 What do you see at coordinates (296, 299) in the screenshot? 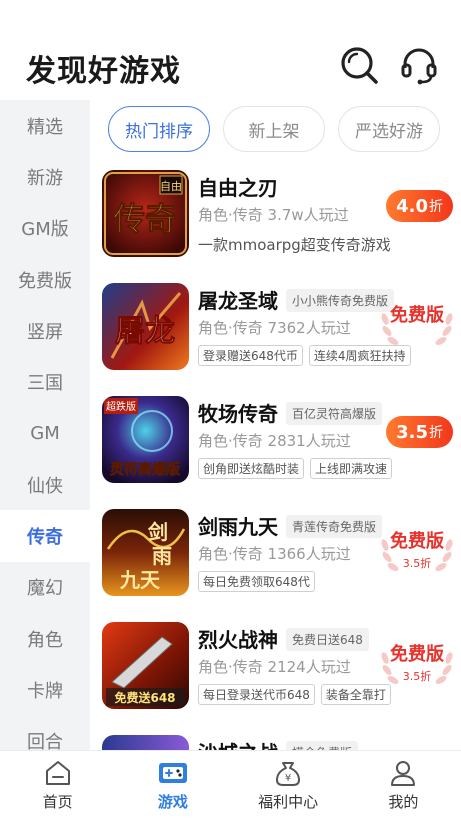
I see `game-name: 屠龙圣域 小小熊传奇免费版` at bounding box center [296, 299].